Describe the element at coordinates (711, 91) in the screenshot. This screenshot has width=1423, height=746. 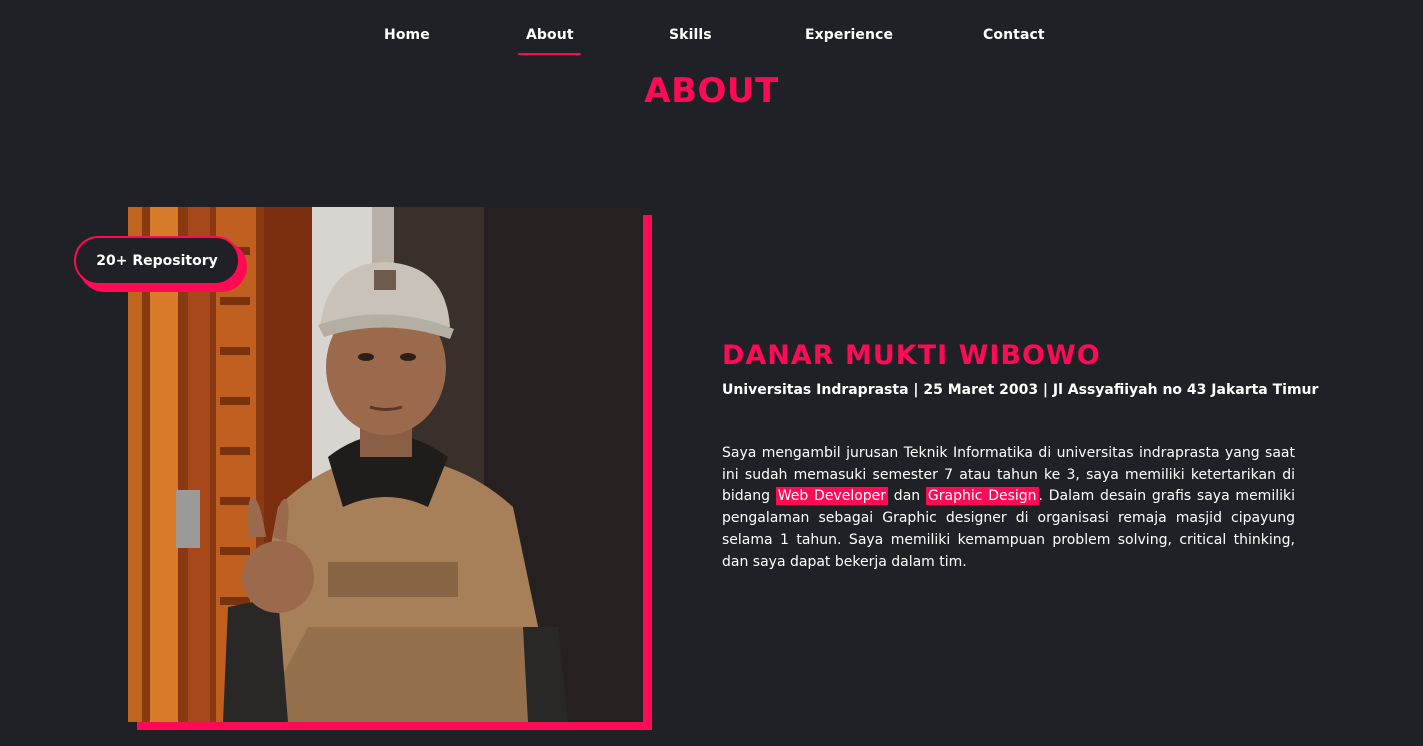
I see `section-title: ABOUT` at that location.